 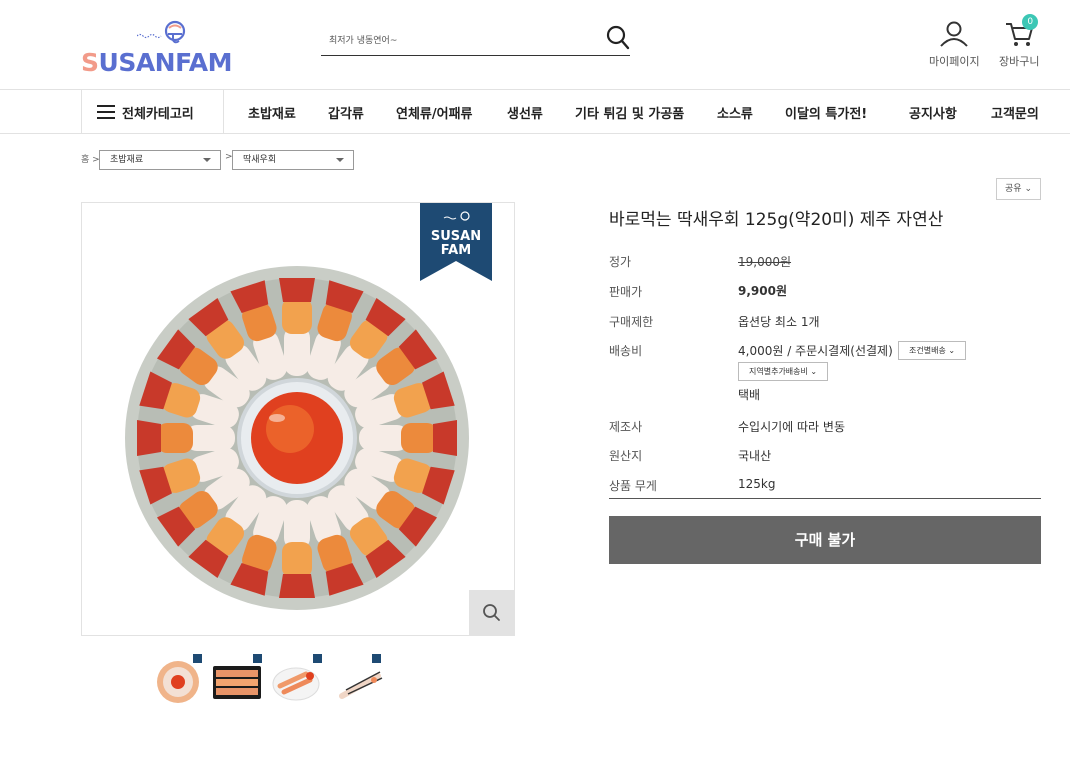 I want to click on shipping-region-button: 지역별추가배송비 ⌄, so click(x=783, y=371).